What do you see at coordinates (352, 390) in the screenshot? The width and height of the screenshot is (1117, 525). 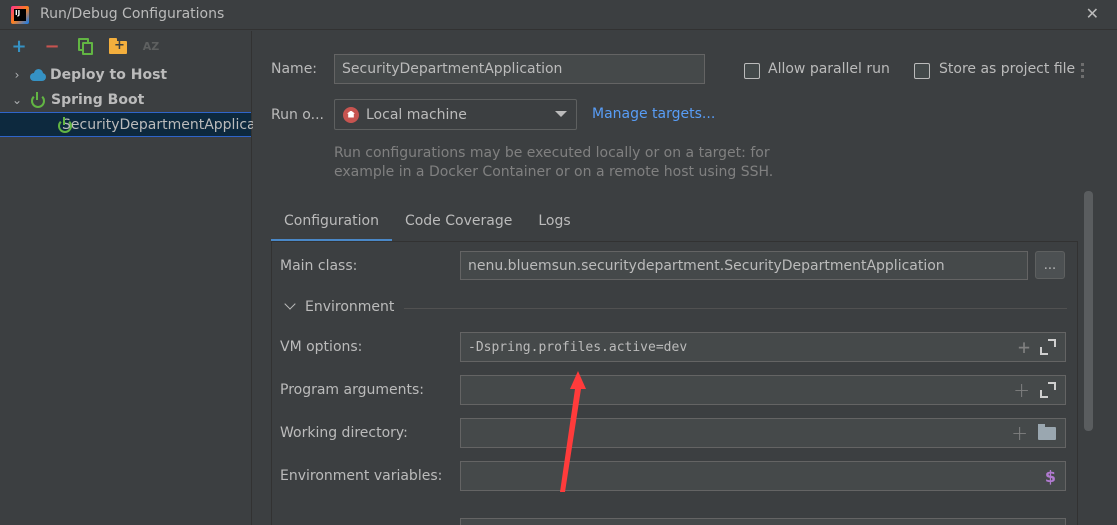 I see `program-arguments-label: Program arguments:` at bounding box center [352, 390].